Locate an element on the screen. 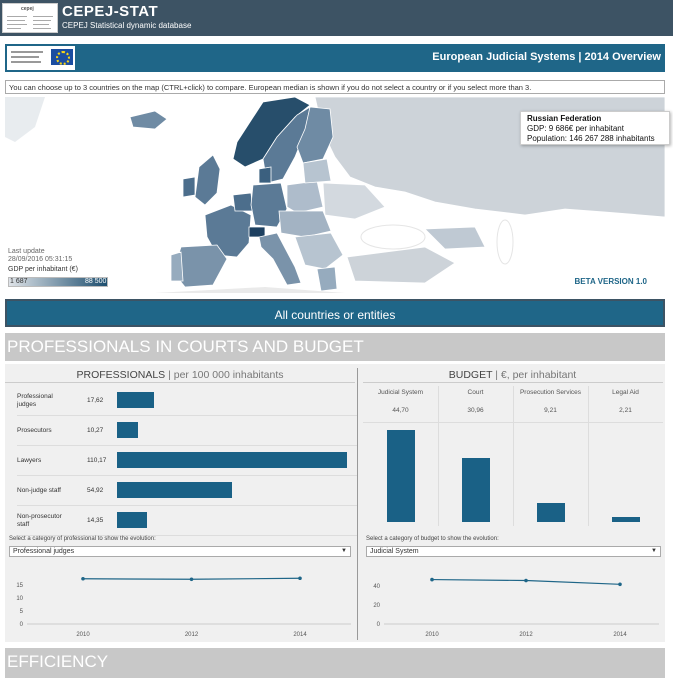  y-tick-label: 20 is located at coordinates (376, 606).